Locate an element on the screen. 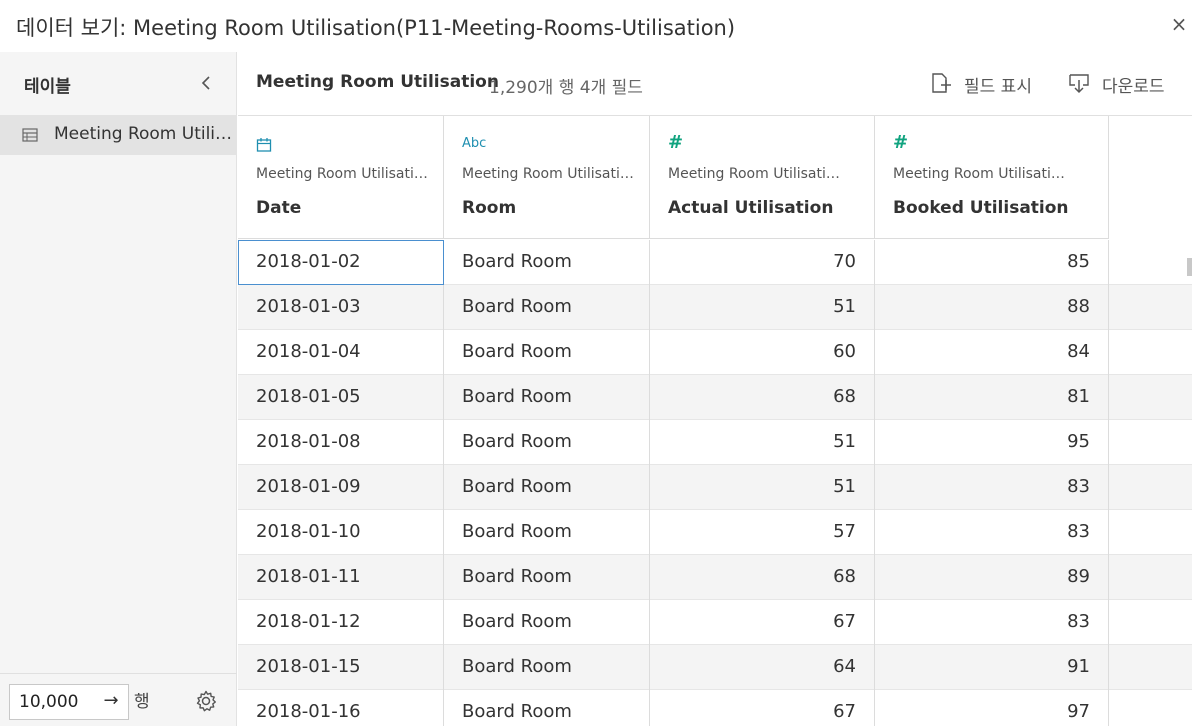 The height and width of the screenshot is (726, 1192). cell-date: 2018-01-15 is located at coordinates (341, 667).